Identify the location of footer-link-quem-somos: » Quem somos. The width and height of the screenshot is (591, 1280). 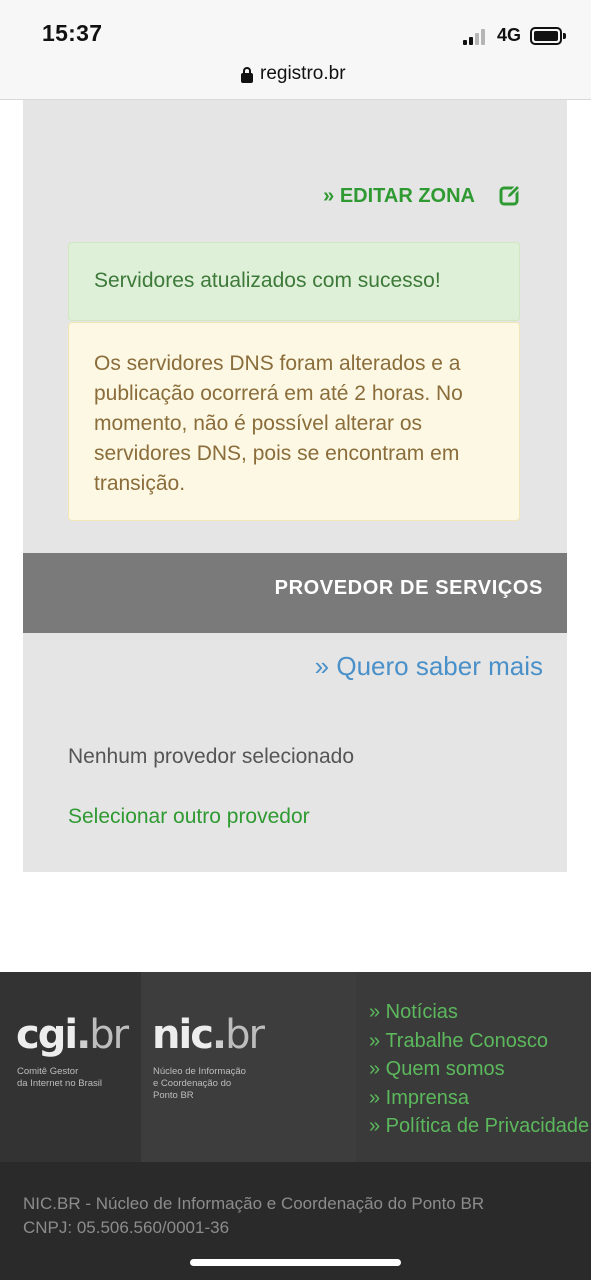
(437, 1069).